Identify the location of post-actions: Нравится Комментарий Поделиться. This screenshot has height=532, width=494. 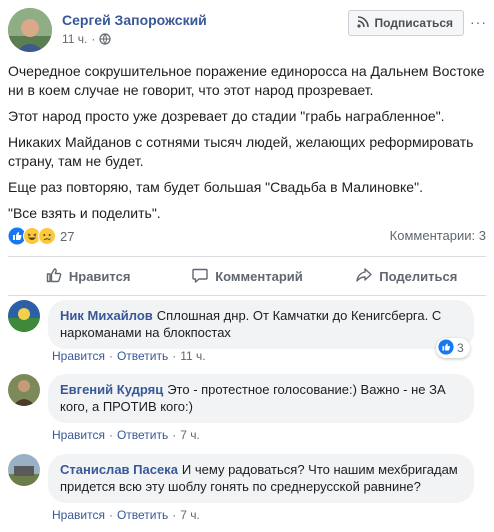
(247, 276).